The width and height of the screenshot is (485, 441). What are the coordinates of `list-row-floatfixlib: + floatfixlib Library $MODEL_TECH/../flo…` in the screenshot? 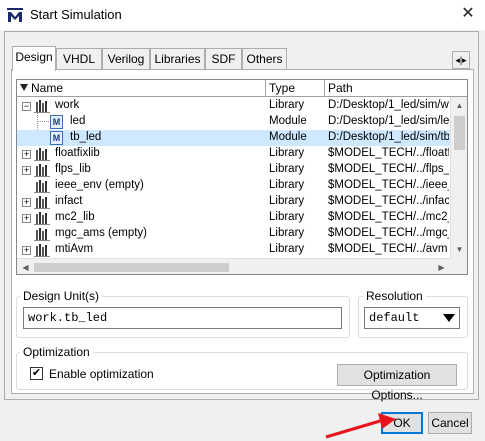 It's located at (233, 154).